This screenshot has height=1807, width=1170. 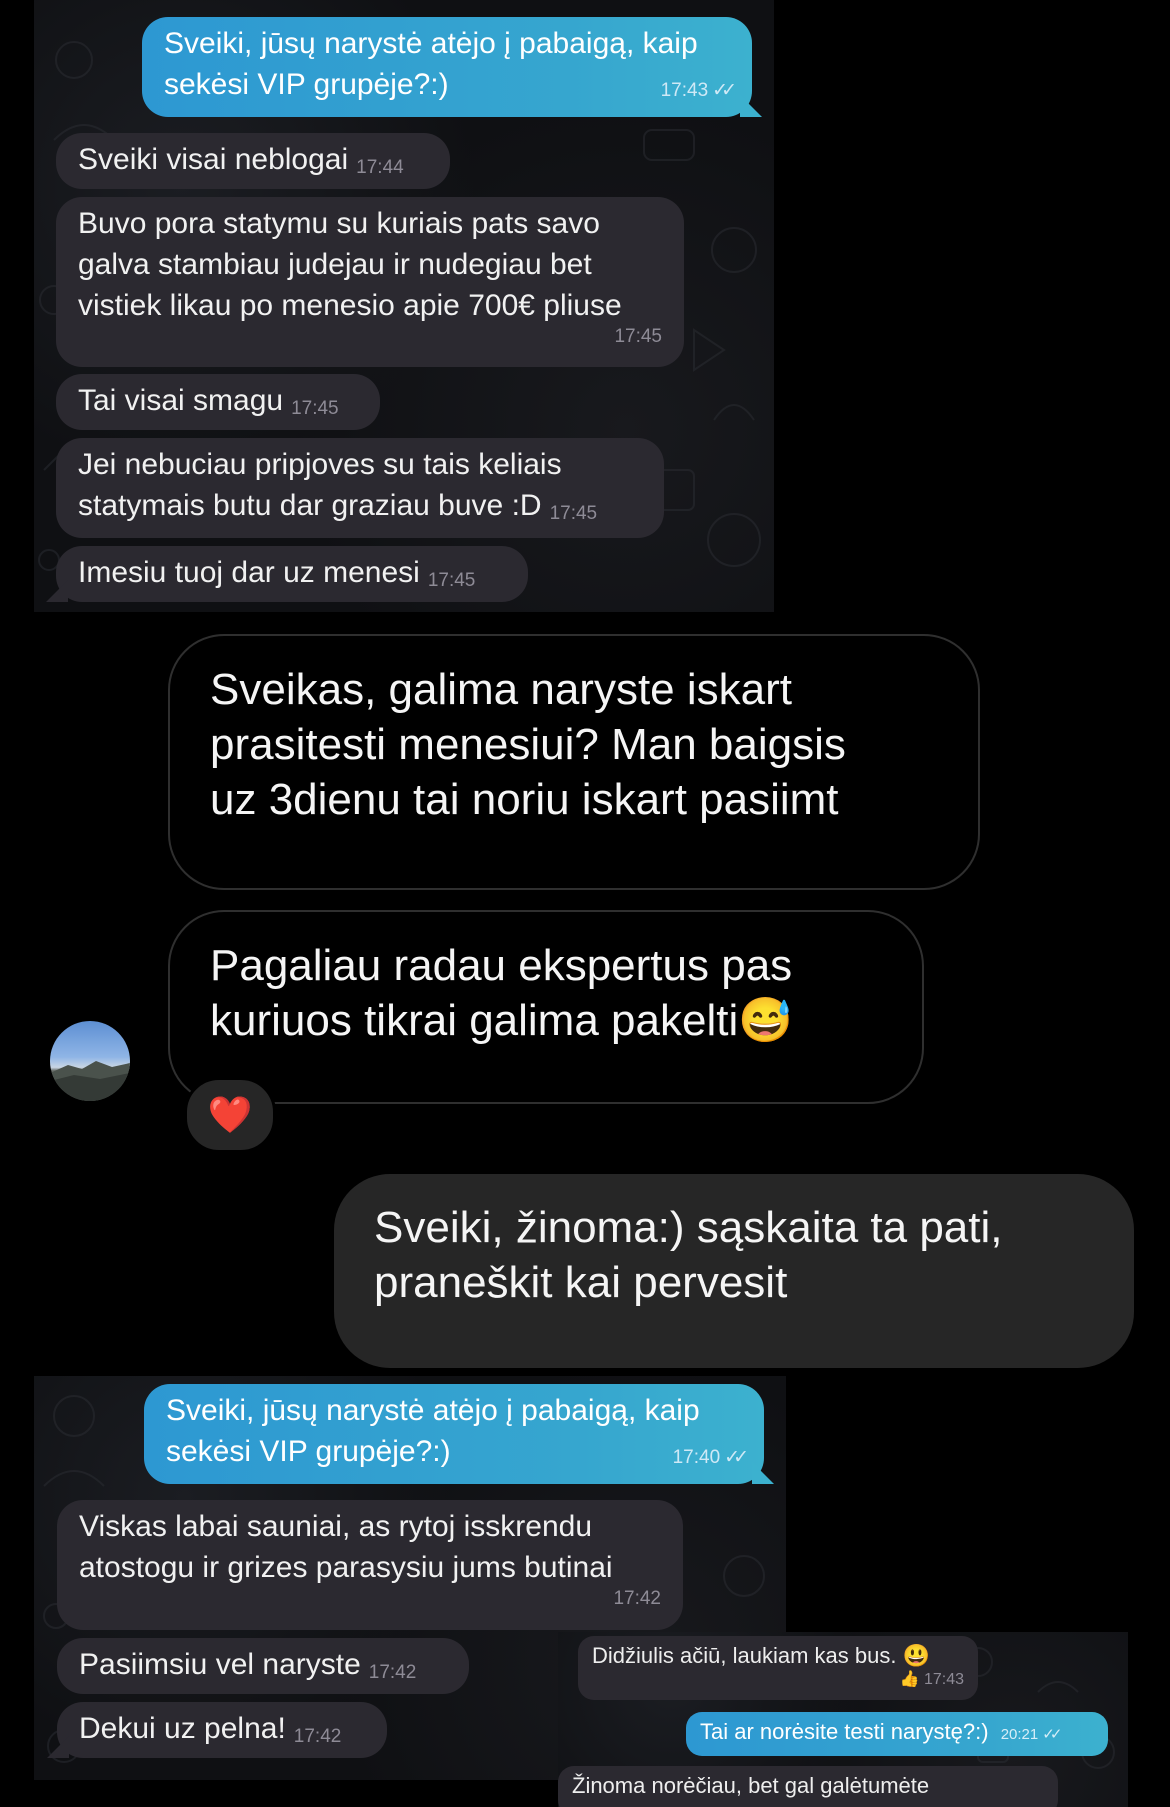 I want to click on heart-icon: ❤️, so click(x=230, y=1114).